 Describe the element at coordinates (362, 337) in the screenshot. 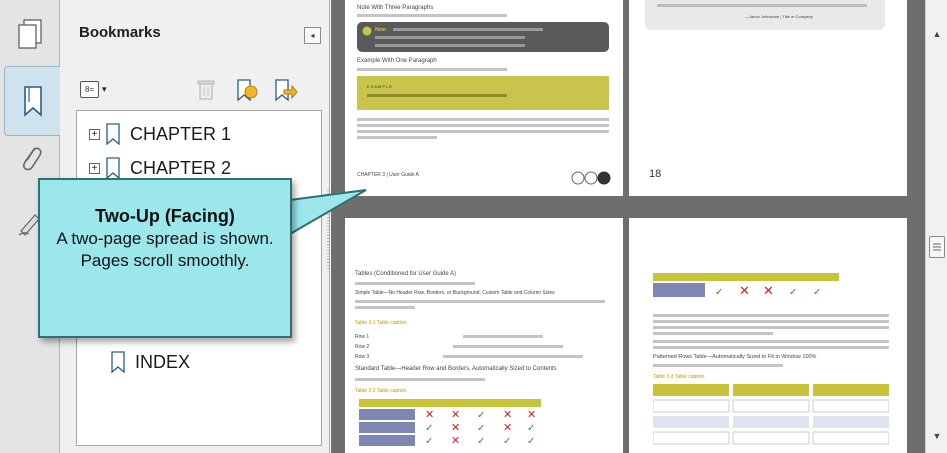

I see `row-label: Row 1` at that location.